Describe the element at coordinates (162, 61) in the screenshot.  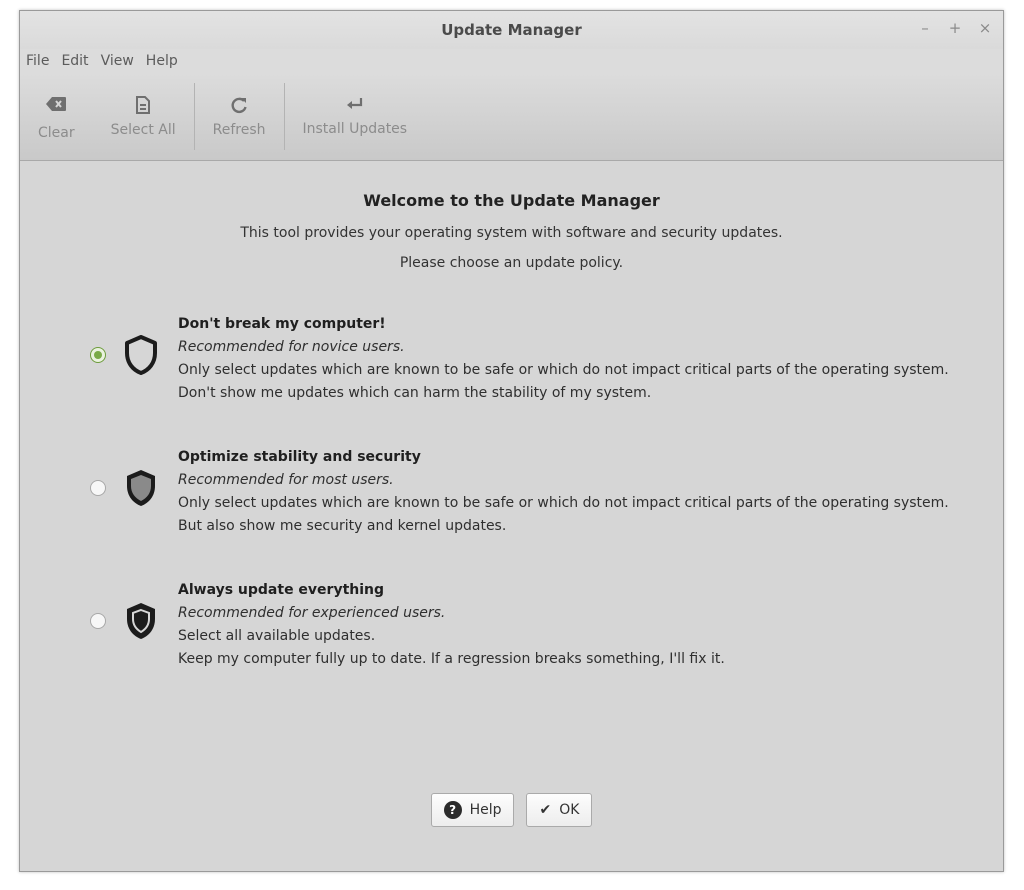
I see `menu-help: Help` at that location.